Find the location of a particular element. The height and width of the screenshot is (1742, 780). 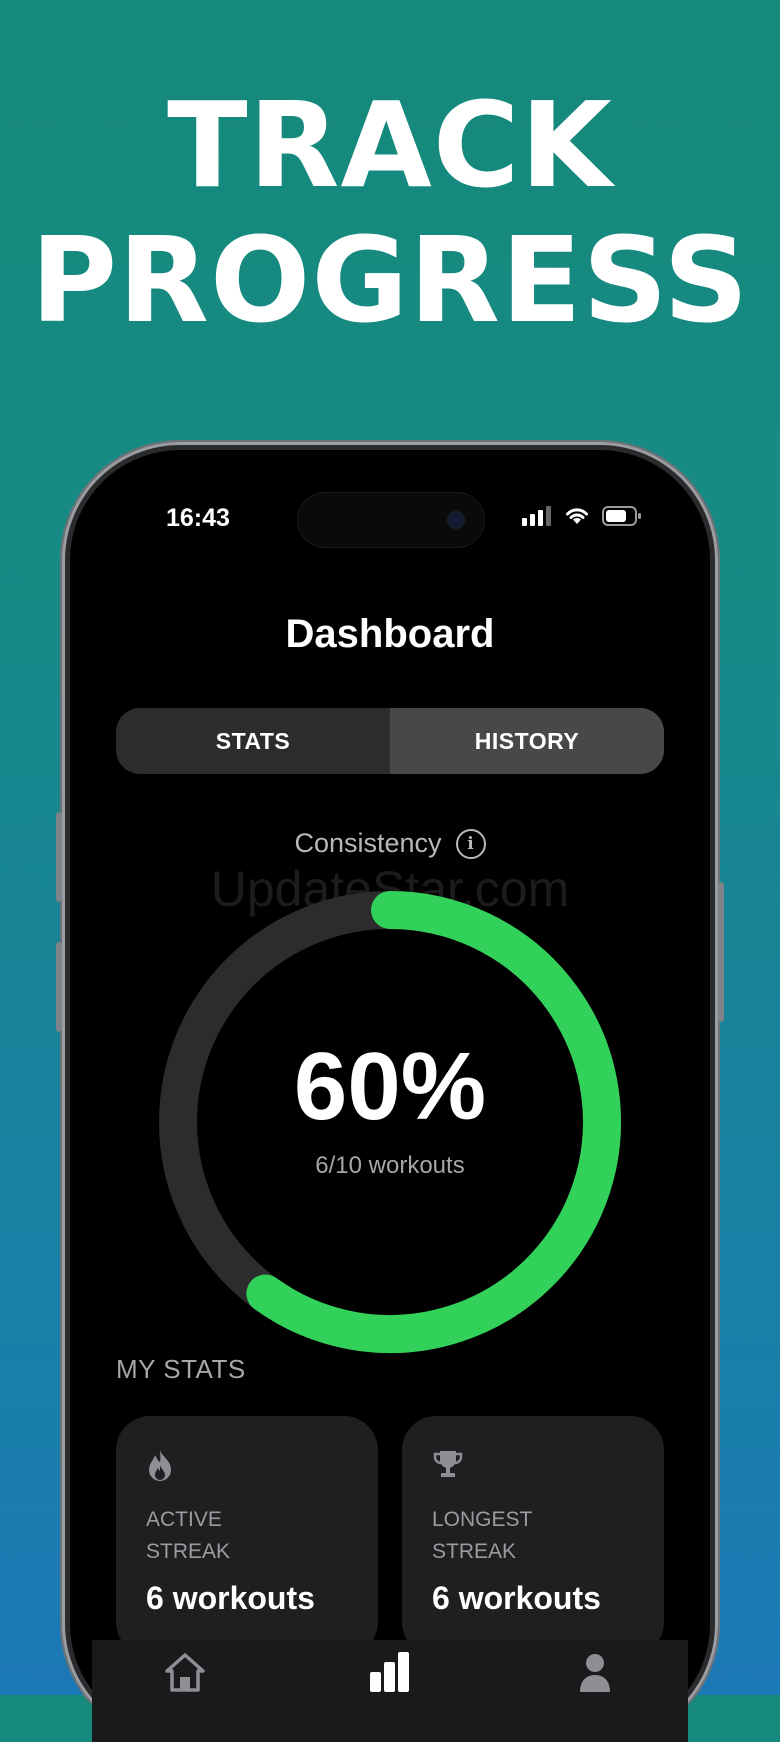

status-time: 16:43 is located at coordinates (198, 518).